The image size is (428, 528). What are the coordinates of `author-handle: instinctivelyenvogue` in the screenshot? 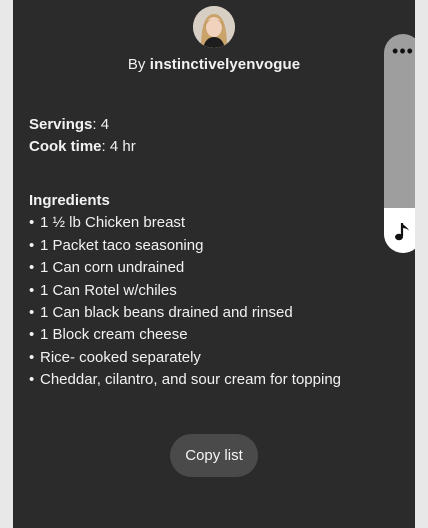 It's located at (225, 64).